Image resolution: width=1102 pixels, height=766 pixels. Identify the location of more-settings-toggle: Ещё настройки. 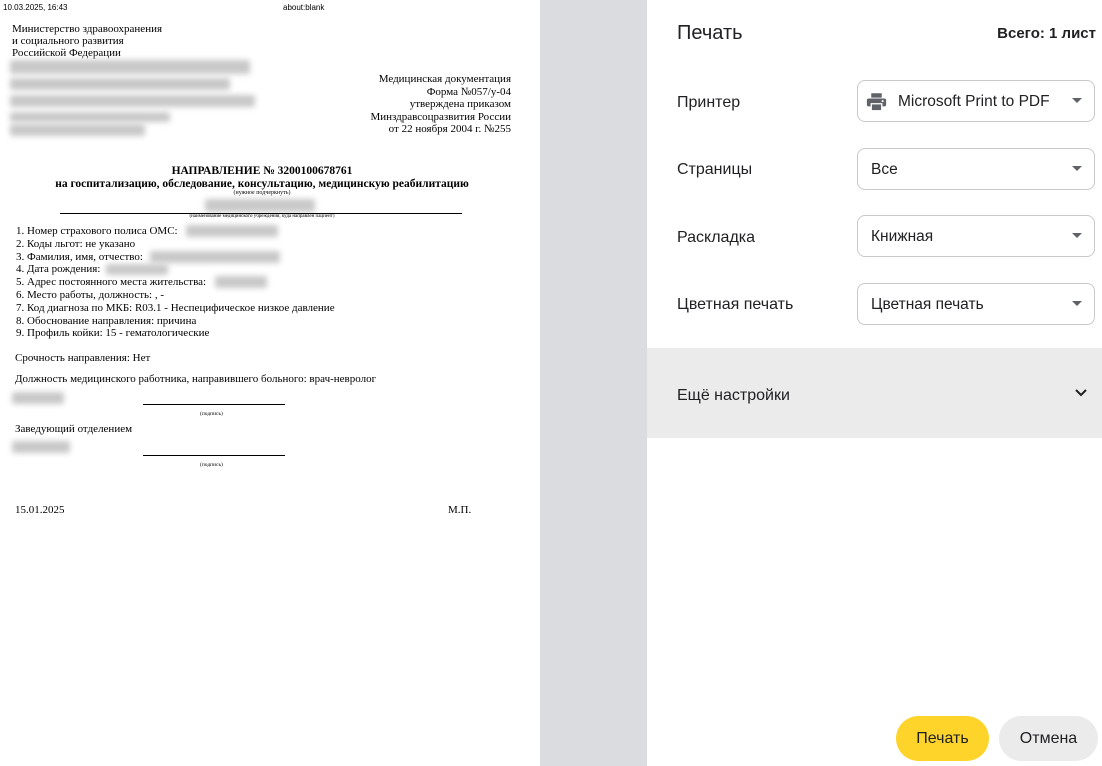
(874, 393).